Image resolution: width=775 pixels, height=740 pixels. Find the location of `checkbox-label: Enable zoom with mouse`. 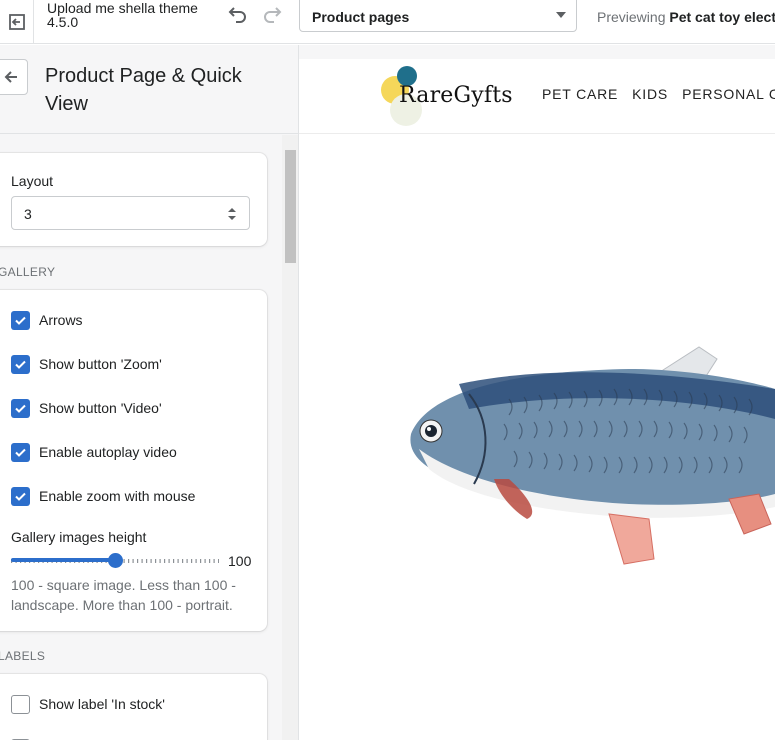

checkbox-label: Enable zoom with mouse is located at coordinates (117, 496).